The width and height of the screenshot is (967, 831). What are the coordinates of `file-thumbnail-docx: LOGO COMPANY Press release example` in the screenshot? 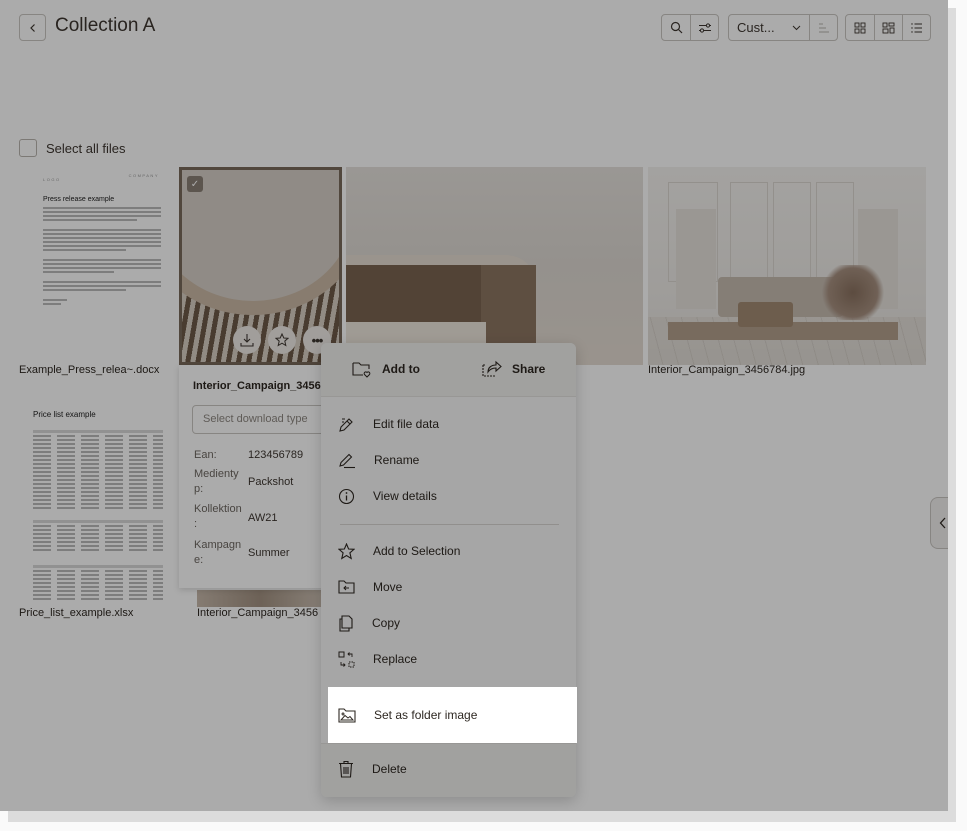 It's located at (93, 266).